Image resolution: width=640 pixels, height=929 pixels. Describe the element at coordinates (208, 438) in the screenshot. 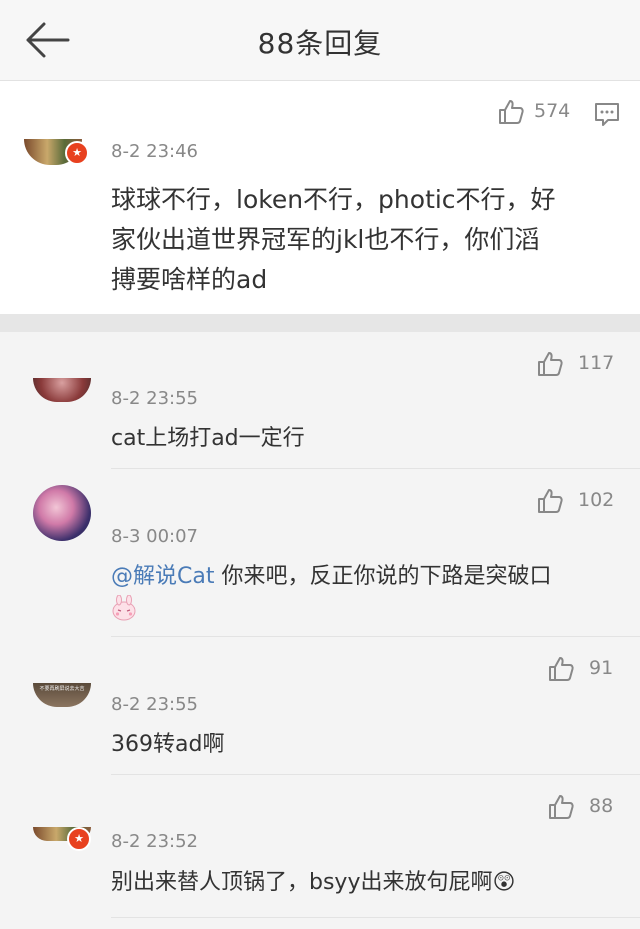

I see `comment-text: cat上场打ad一定行` at that location.